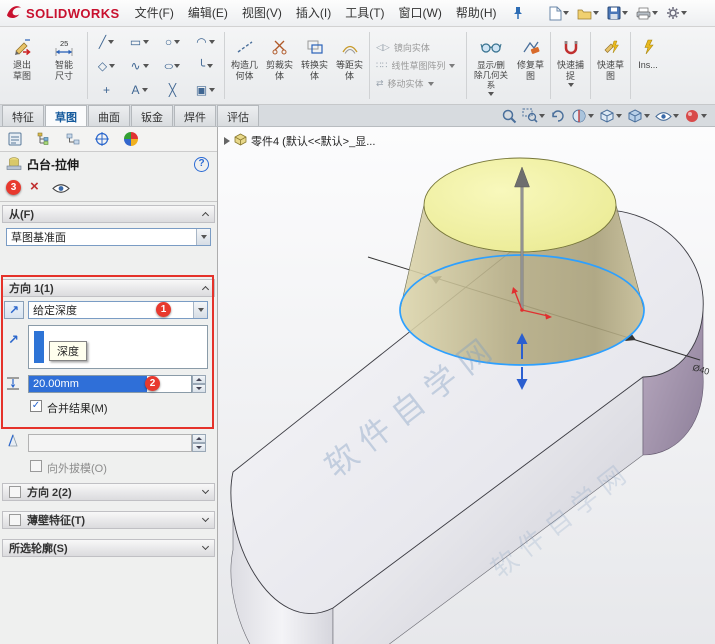 The image size is (715, 644). Describe the element at coordinates (139, 90) in the screenshot. I see `sketch-text-button: A` at that location.